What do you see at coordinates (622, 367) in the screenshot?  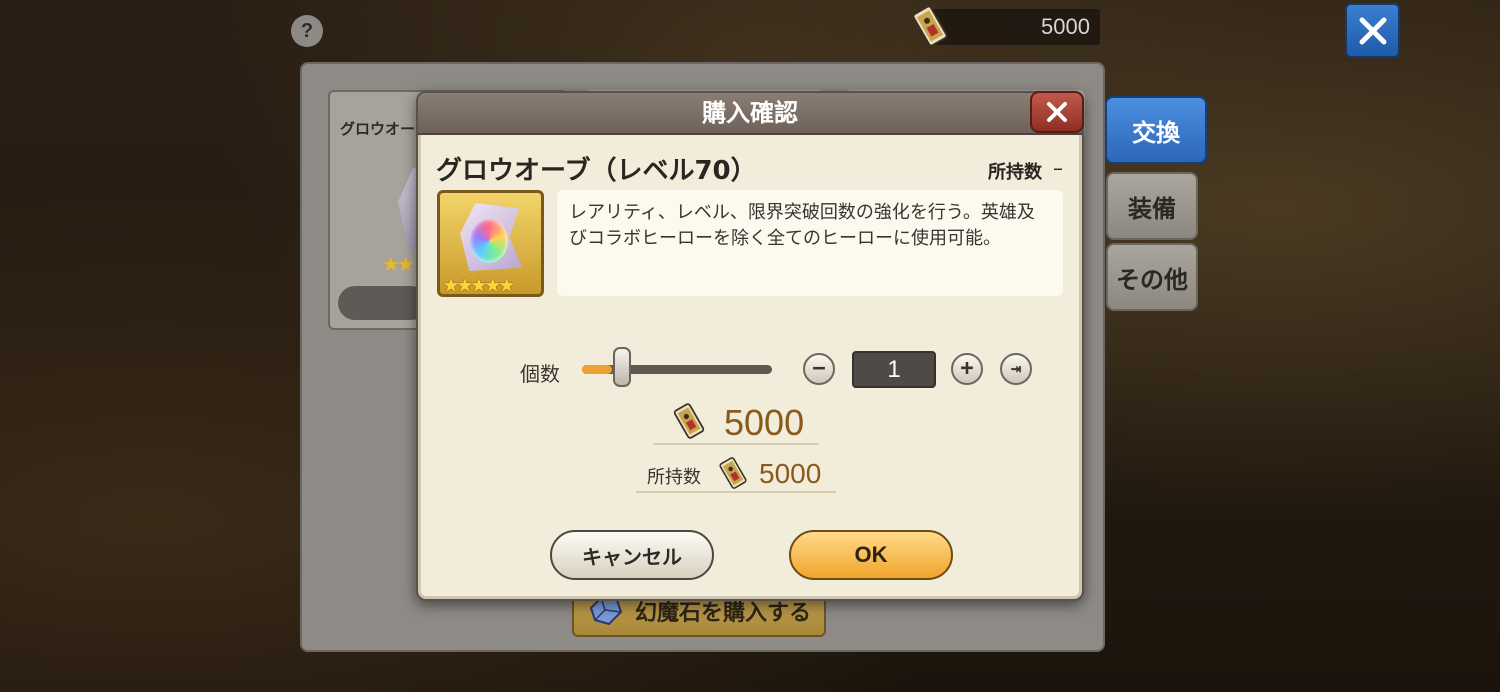 I see `slider-handle` at bounding box center [622, 367].